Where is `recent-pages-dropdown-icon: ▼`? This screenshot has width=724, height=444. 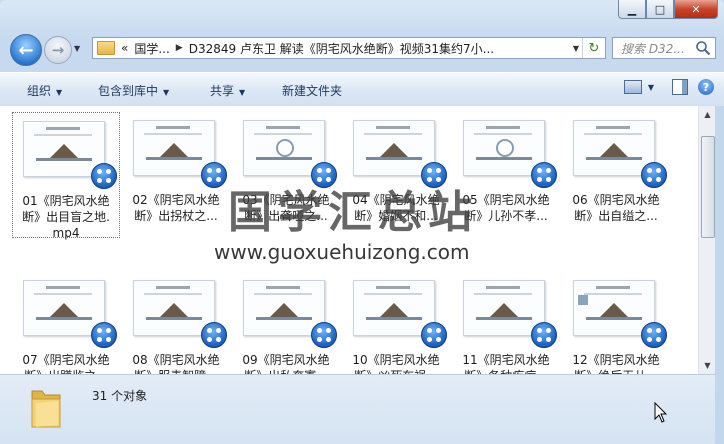
recent-pages-dropdown-icon: ▼ is located at coordinates (77, 48).